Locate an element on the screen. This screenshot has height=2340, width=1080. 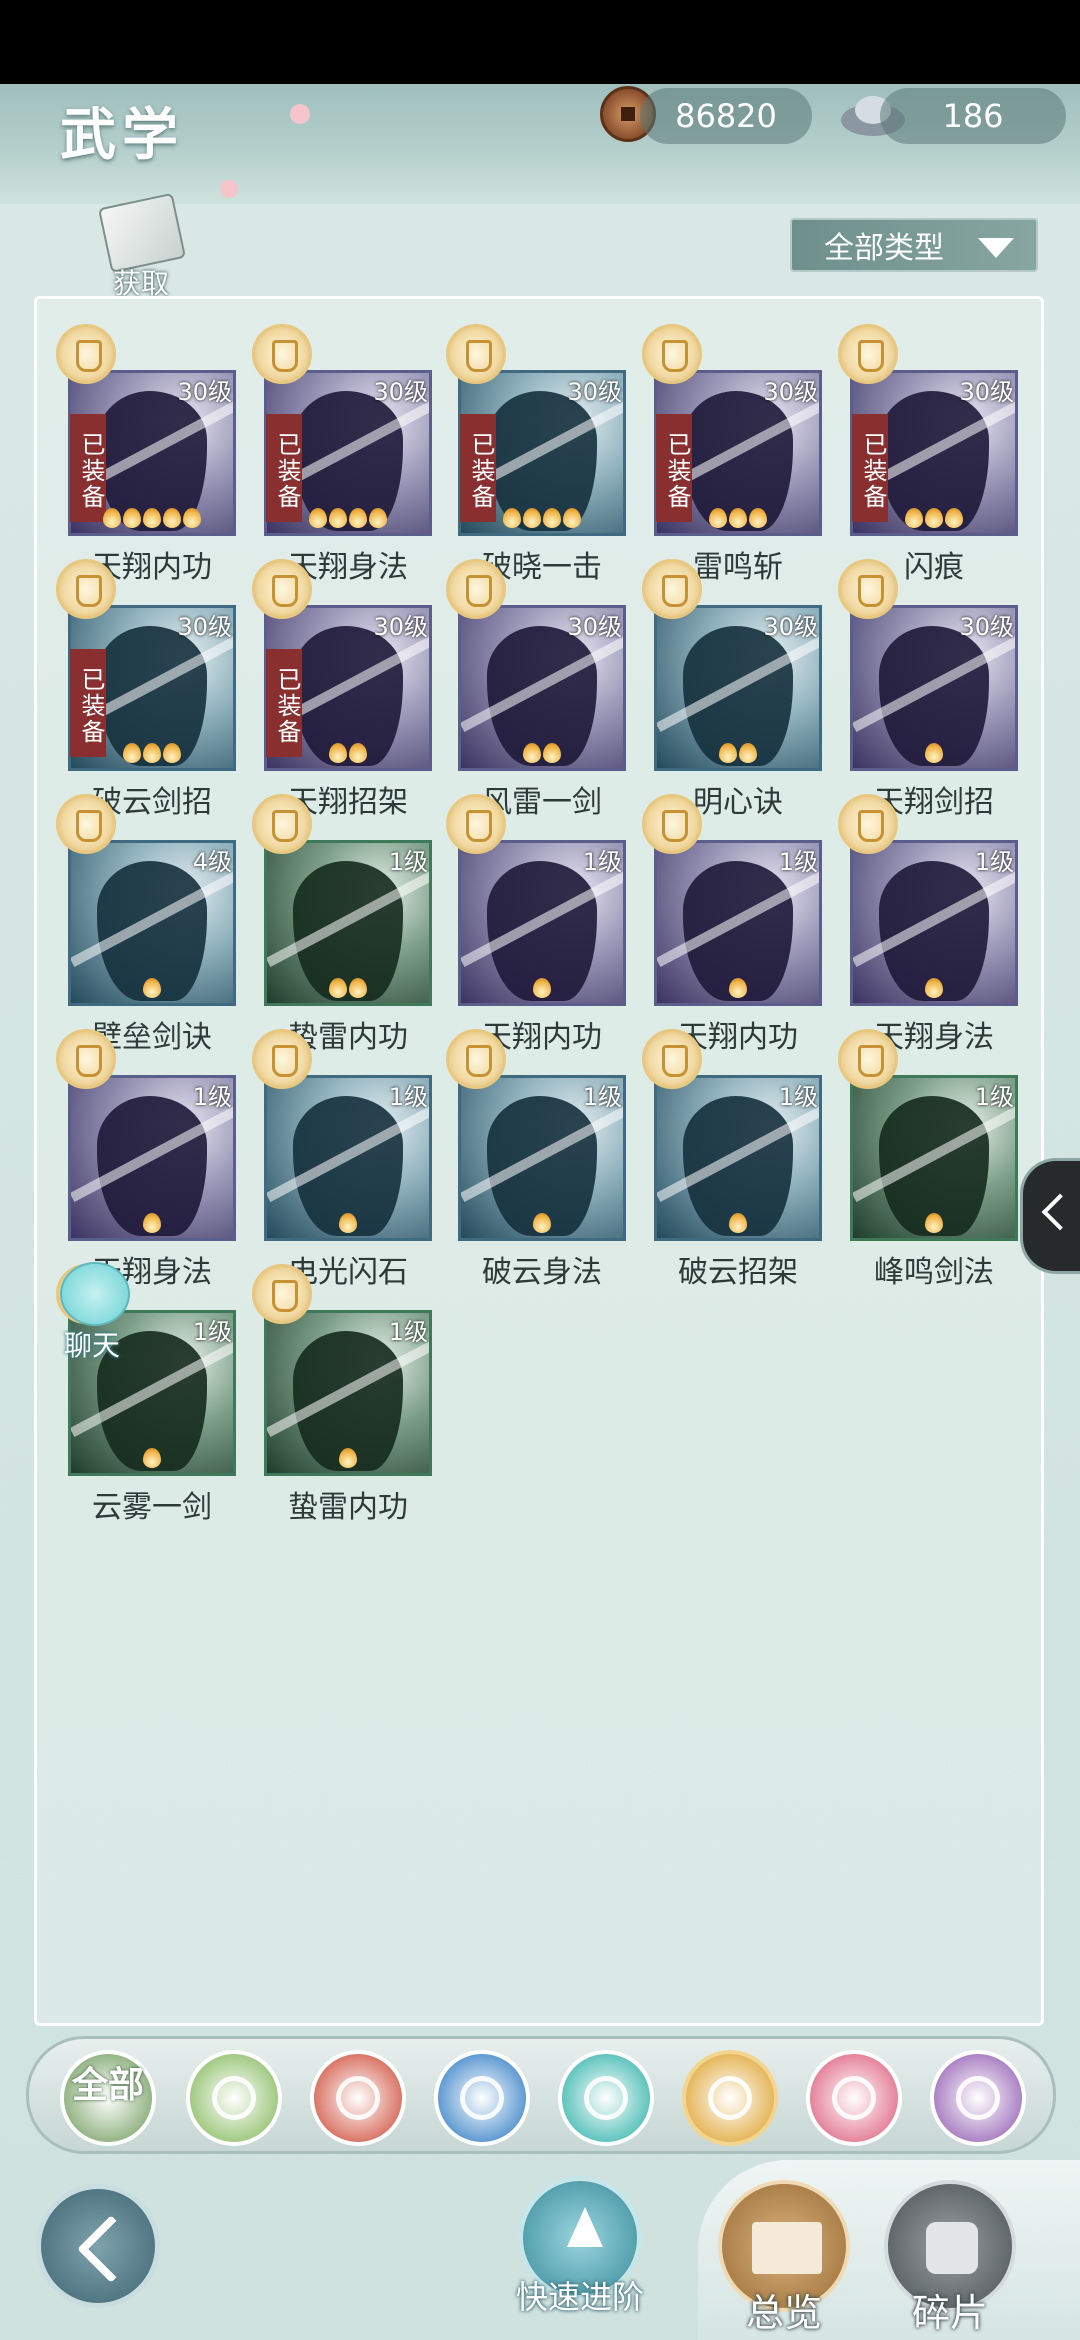
back-button is located at coordinates (98, 2246).